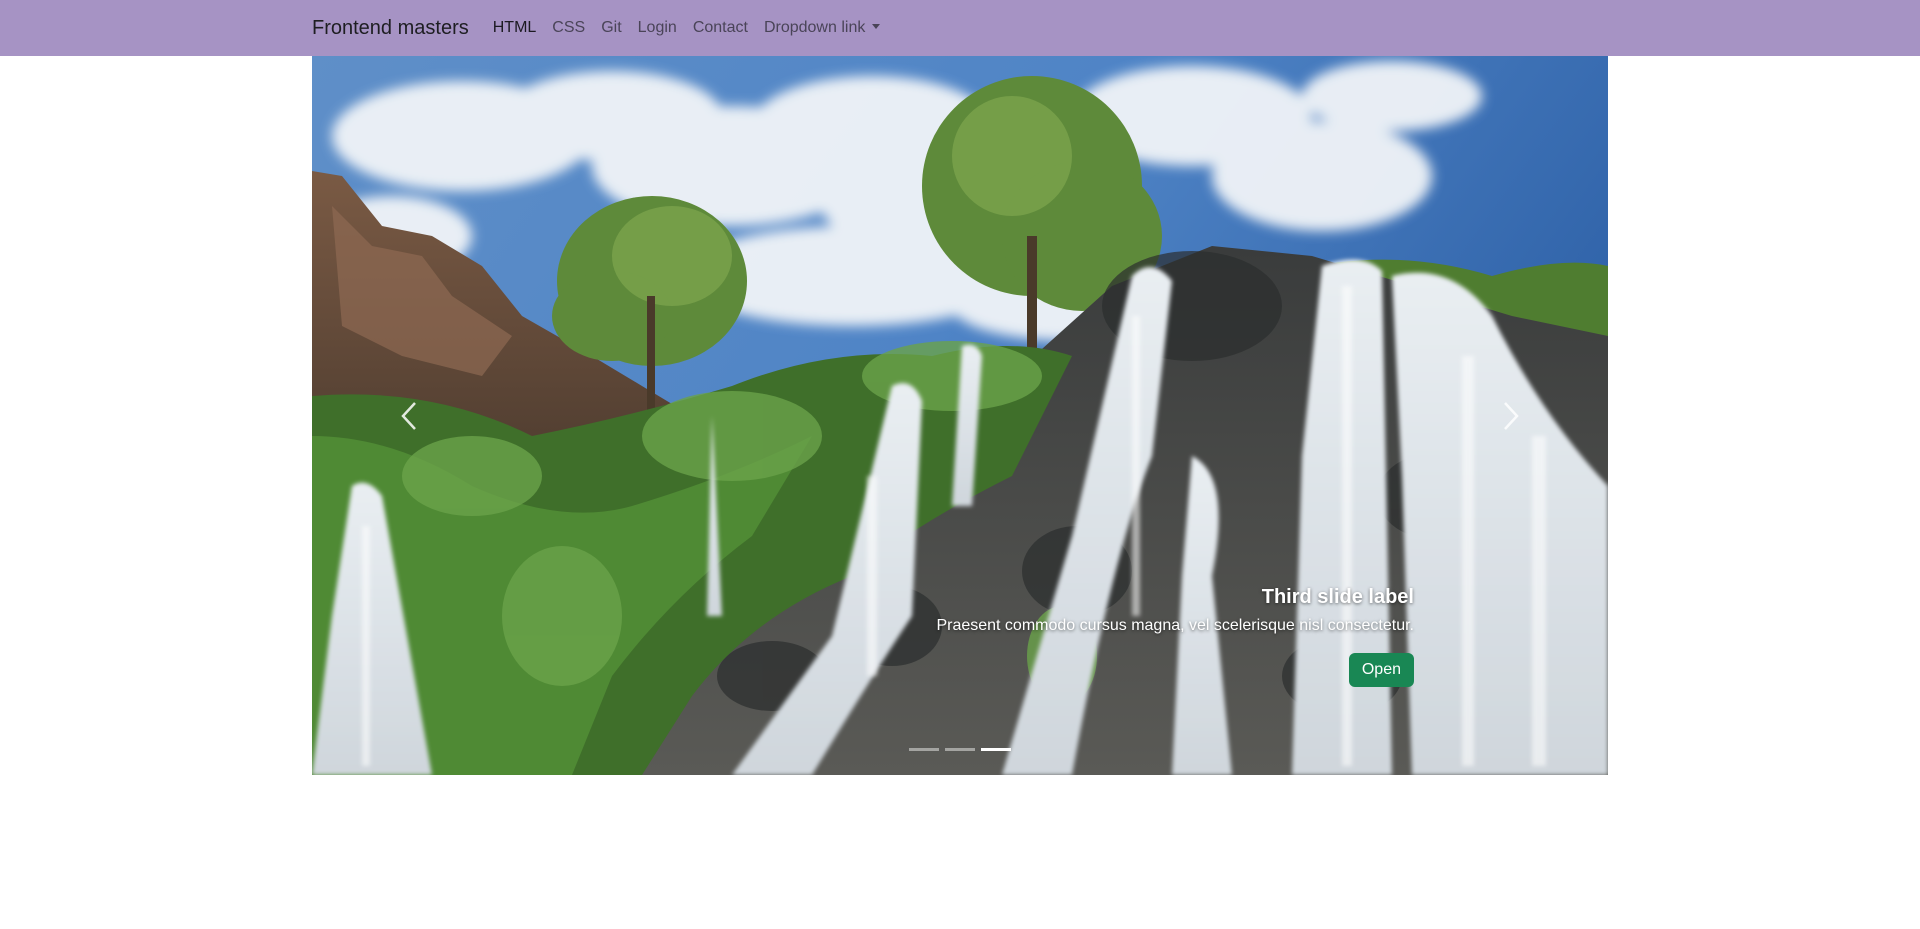  I want to click on chevron-left-icon, so click(408, 415).